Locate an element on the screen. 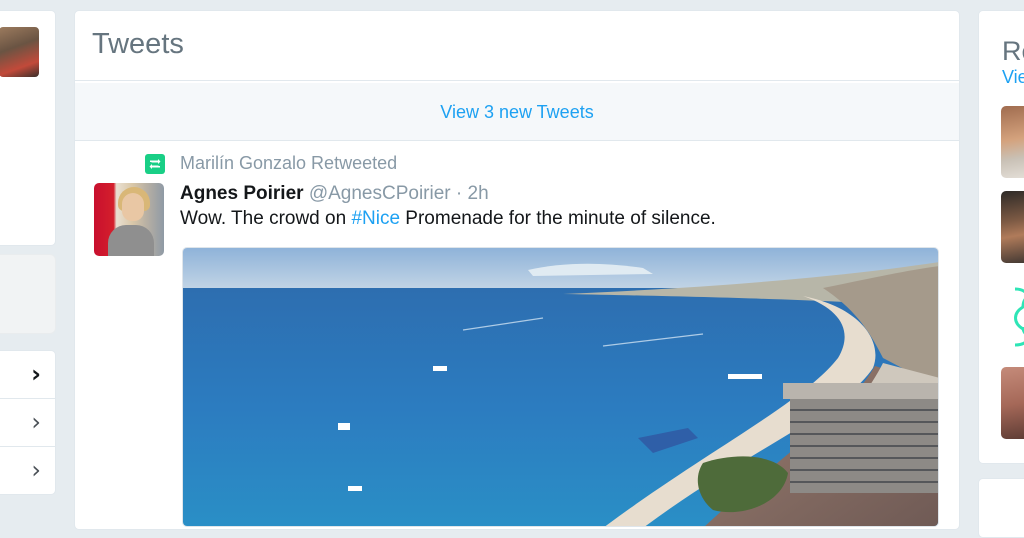 Image resolution: width=1024 pixels, height=538 pixels. who-to-follow-card: Re Vie is located at coordinates (1001, 237).